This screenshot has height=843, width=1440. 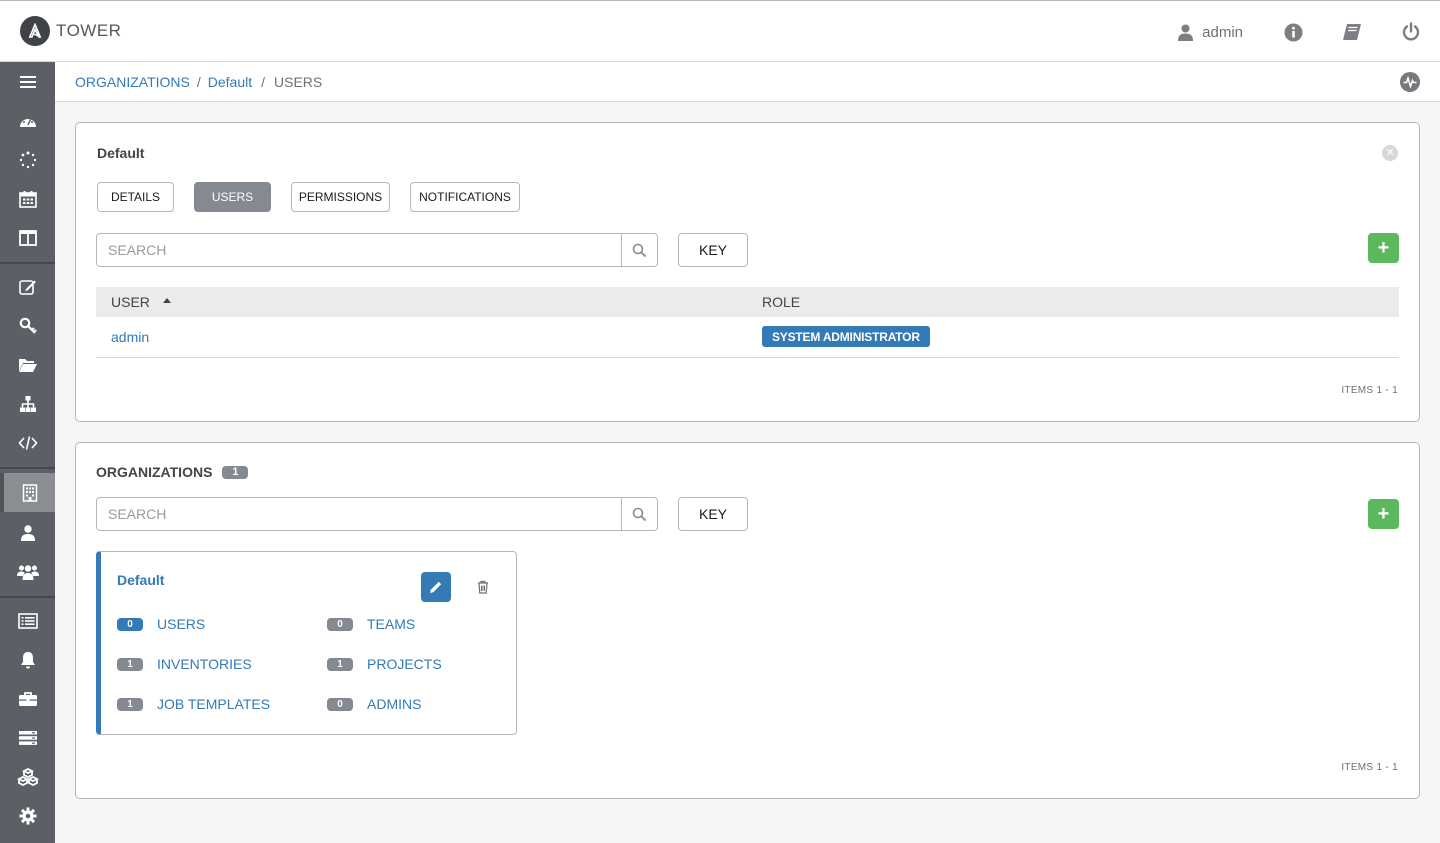 I want to click on stat-projects-label: PROJECTS, so click(x=404, y=664).